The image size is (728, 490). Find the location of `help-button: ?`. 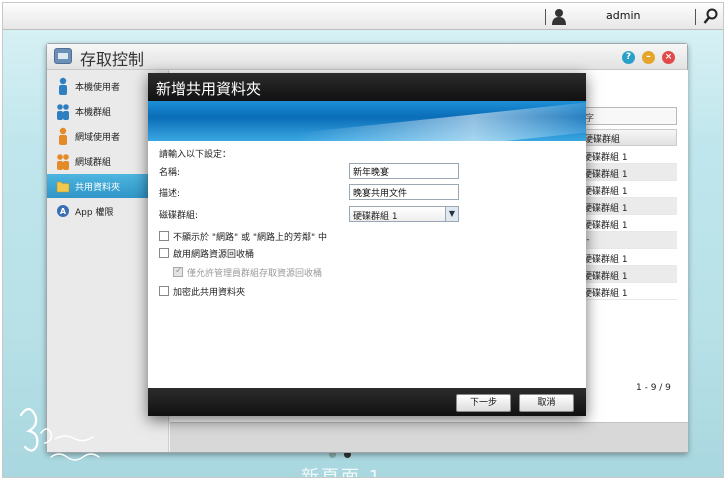

help-button: ? is located at coordinates (628, 57).